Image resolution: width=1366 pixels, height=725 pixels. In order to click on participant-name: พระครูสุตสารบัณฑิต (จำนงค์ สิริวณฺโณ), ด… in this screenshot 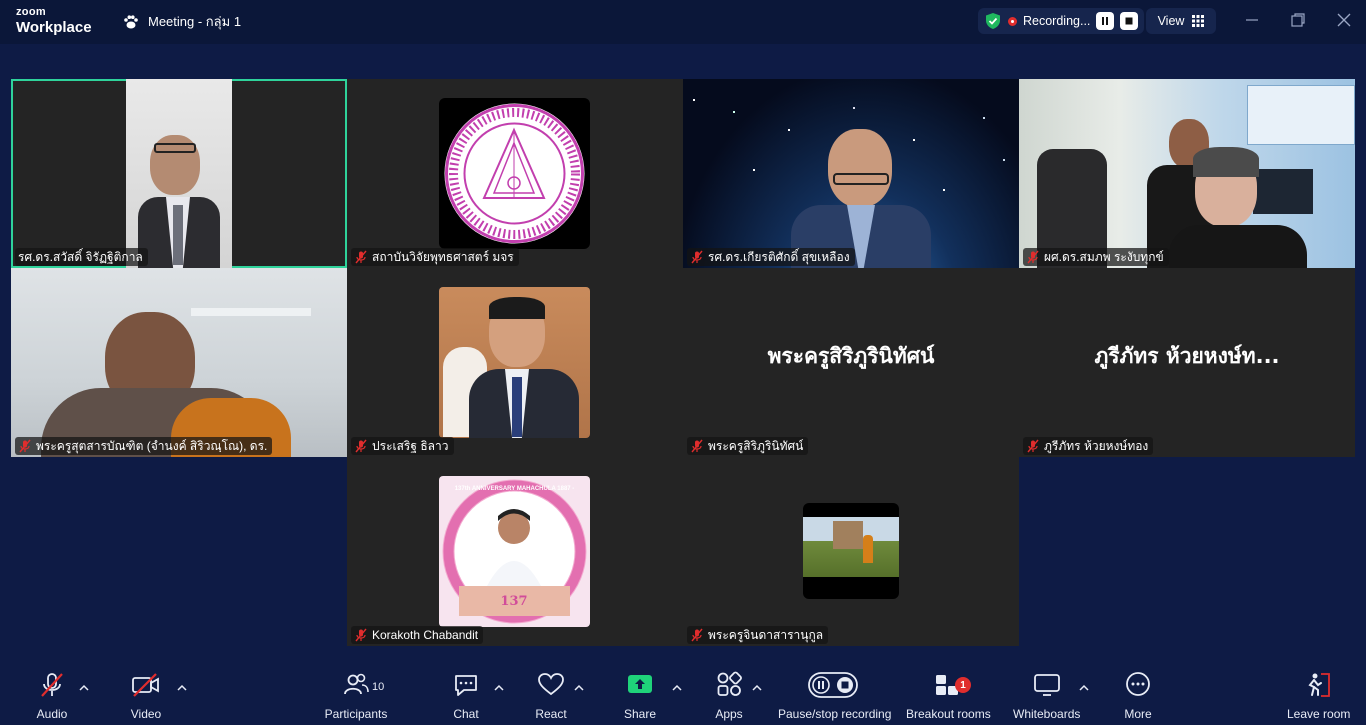, I will do `click(152, 445)`.